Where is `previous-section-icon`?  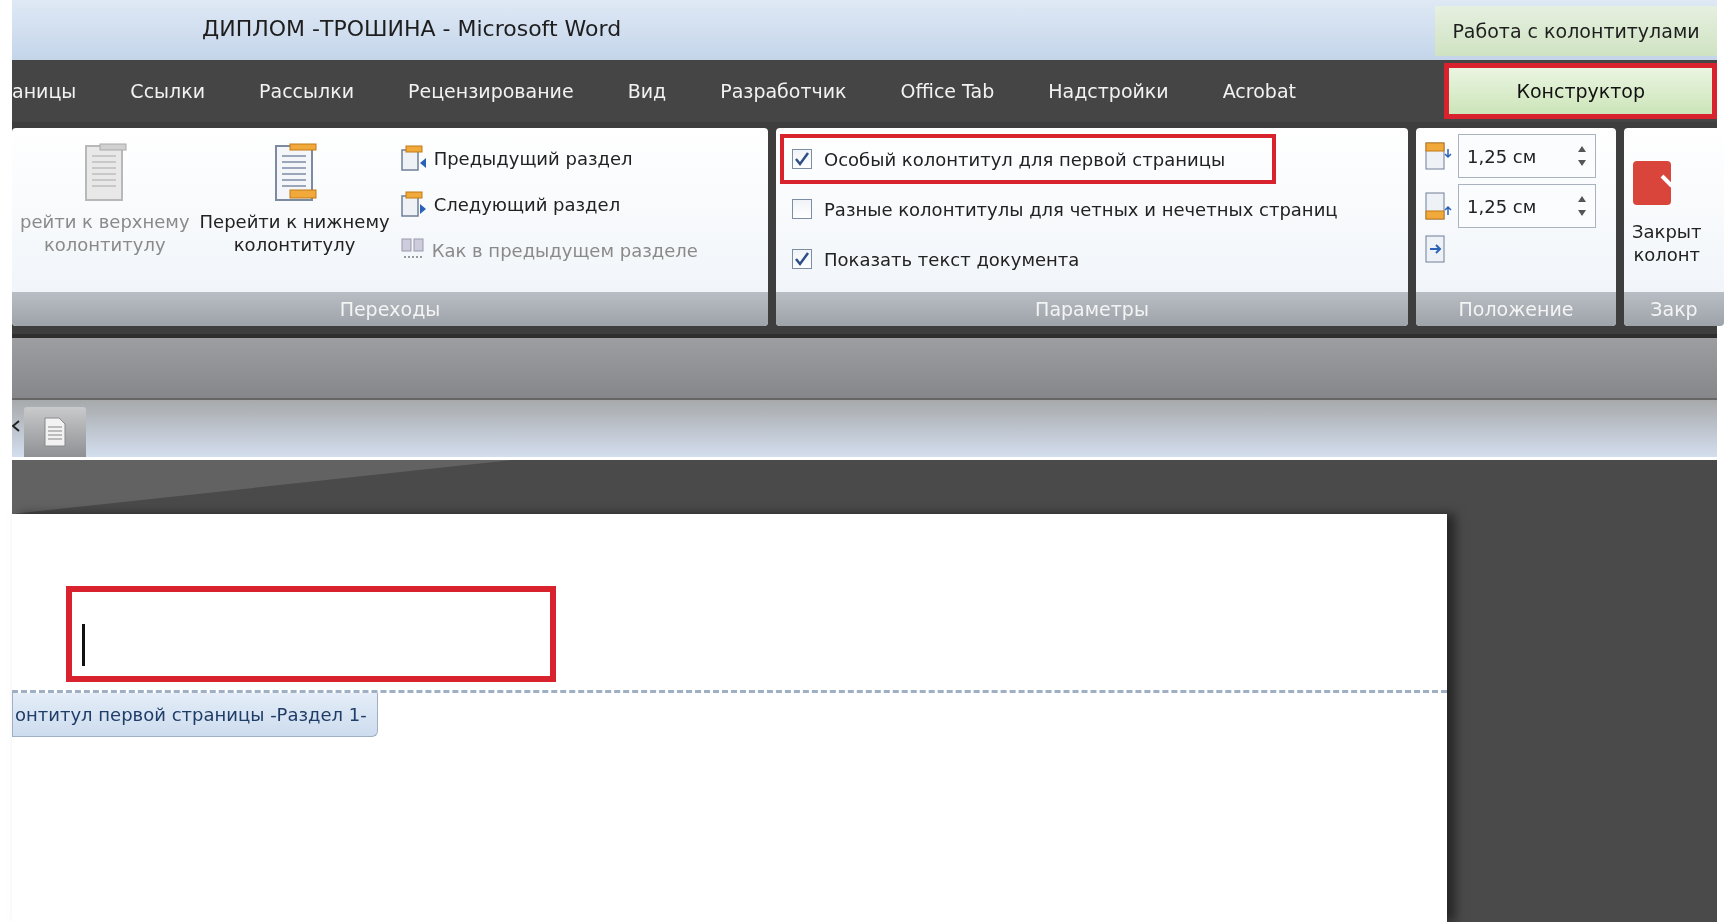
previous-section-icon is located at coordinates (413, 158).